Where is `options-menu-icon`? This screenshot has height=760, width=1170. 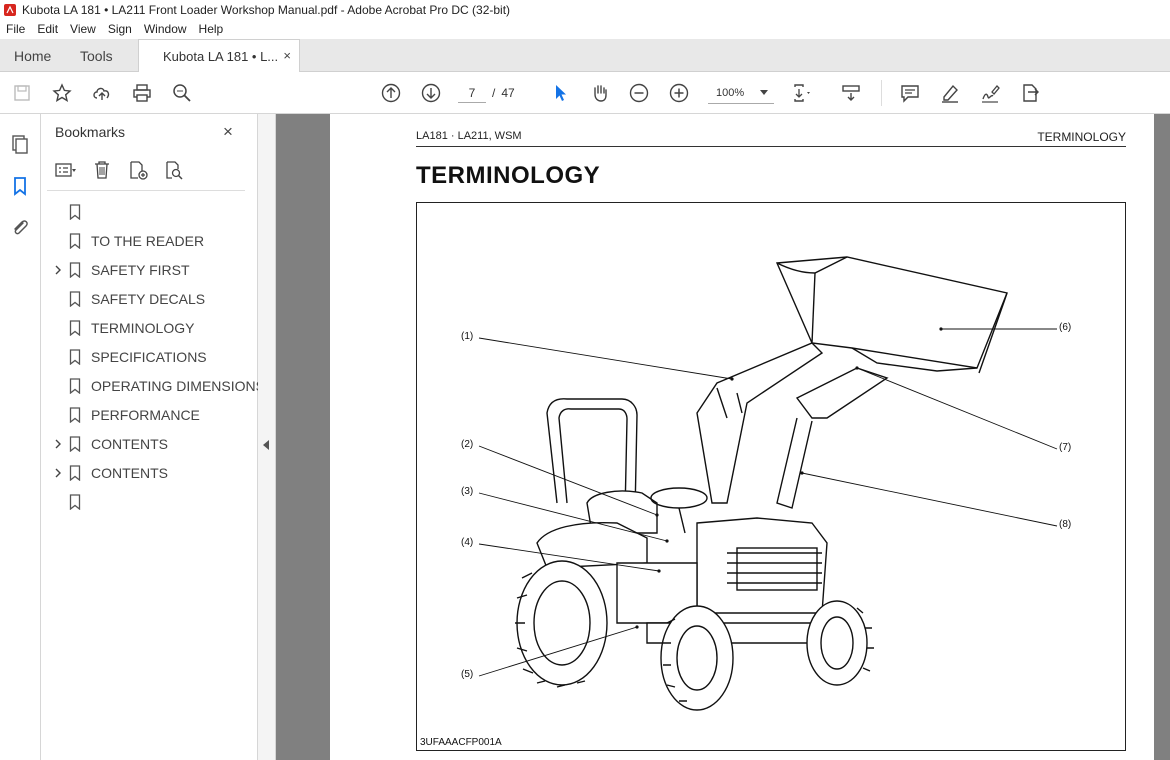
options-menu-icon is located at coordinates (66, 170).